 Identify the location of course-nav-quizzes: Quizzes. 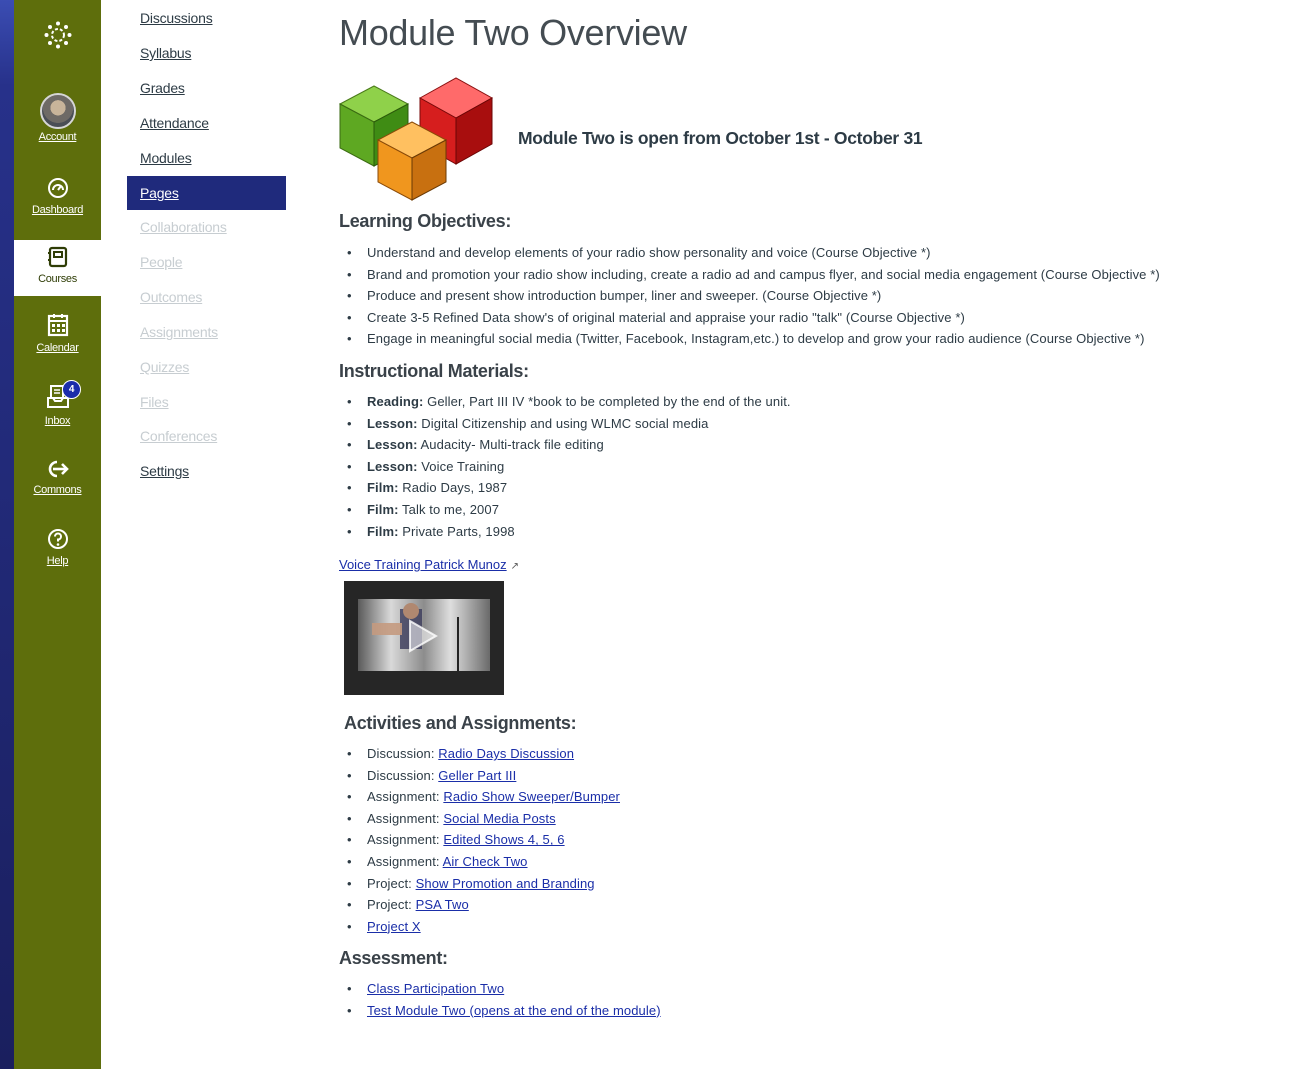
(164, 367).